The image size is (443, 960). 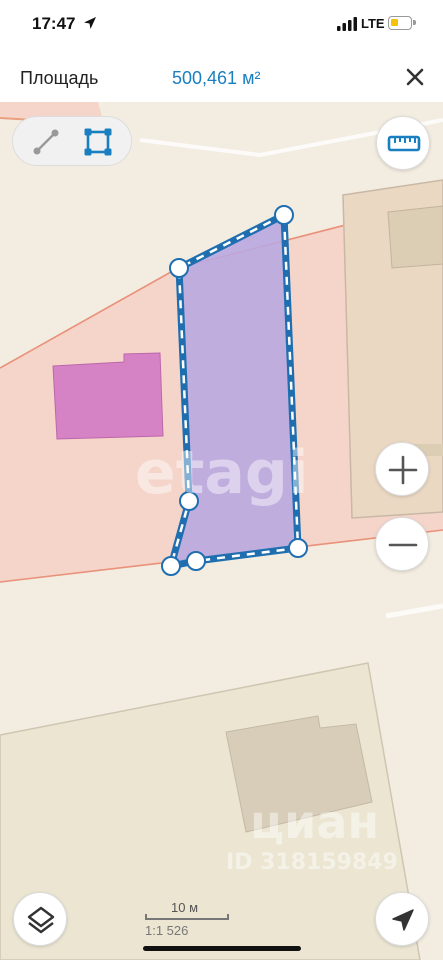 I want to click on plus-icon, so click(x=403, y=470).